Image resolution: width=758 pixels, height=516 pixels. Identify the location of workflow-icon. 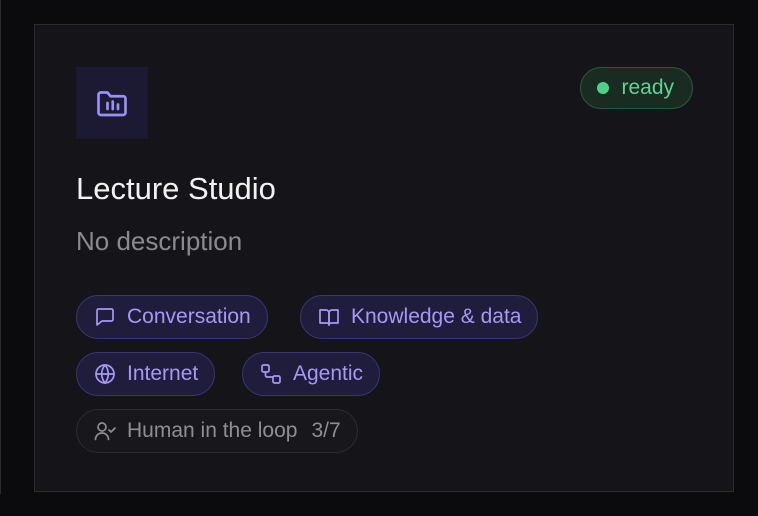
(271, 374).